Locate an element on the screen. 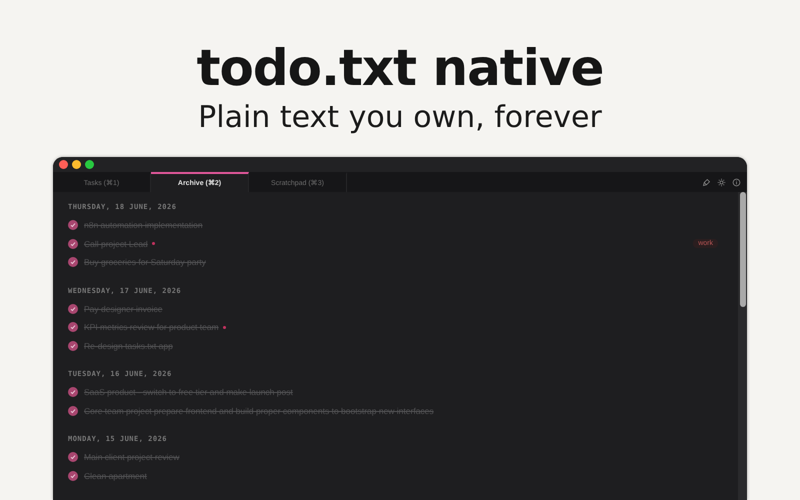 This screenshot has height=500, width=800. headline: todo.txt native is located at coordinates (400, 68).